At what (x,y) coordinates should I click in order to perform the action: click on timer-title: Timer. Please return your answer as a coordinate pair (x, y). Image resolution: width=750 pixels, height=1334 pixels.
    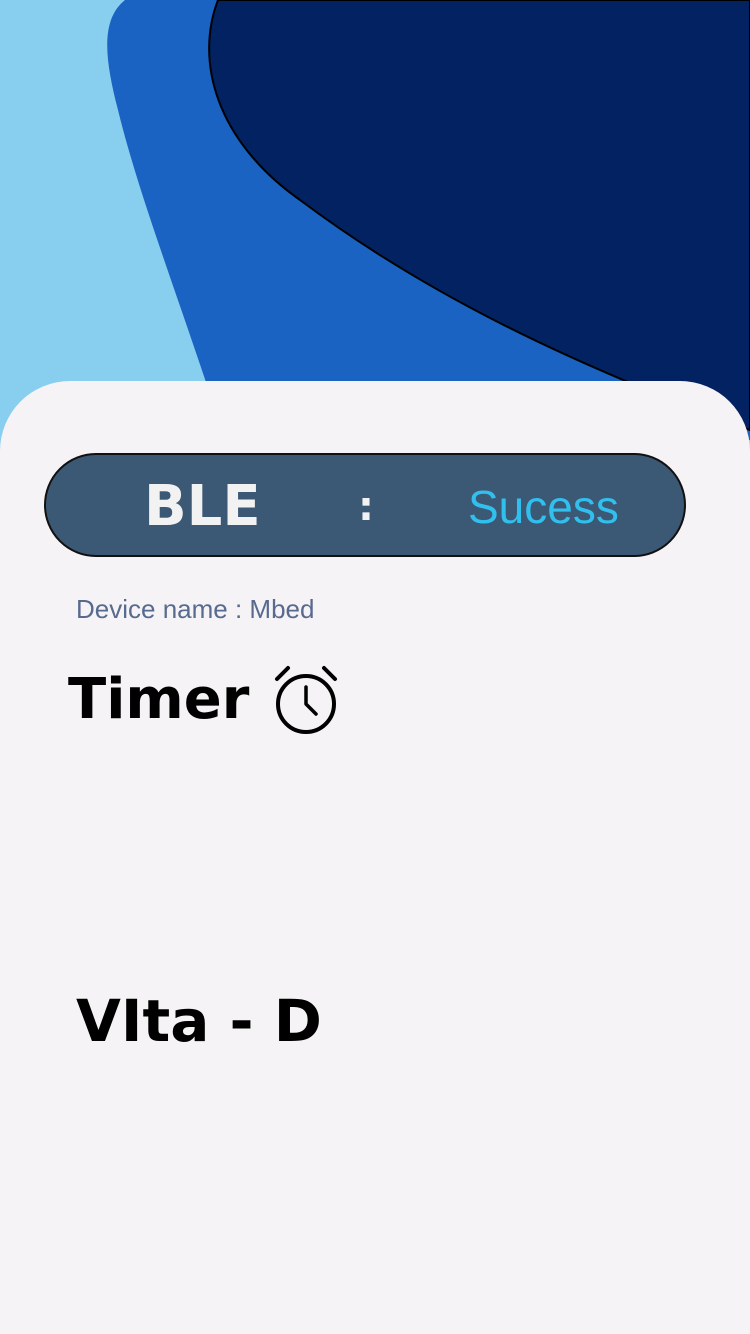
    Looking at the image, I should click on (159, 699).